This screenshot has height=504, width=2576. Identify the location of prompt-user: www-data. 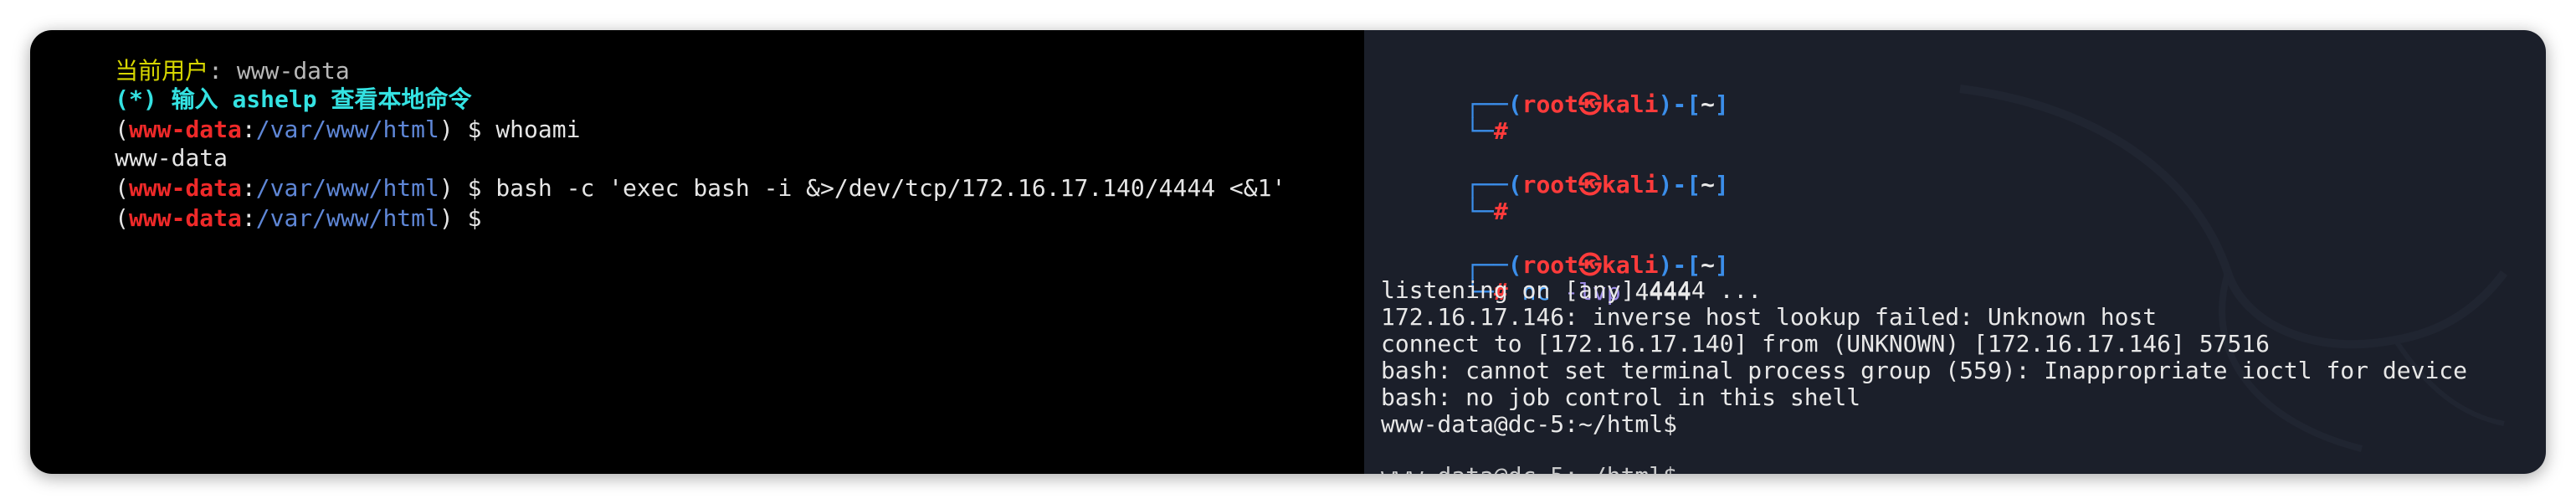
(185, 218).